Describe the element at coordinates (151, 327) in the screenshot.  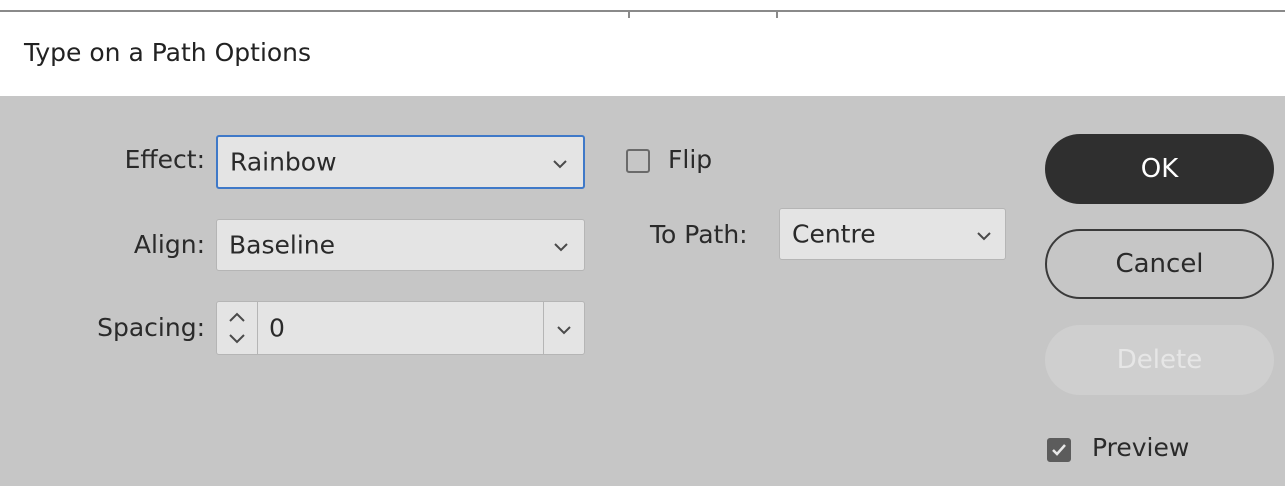
I see `spacing-label: Spacing:` at that location.